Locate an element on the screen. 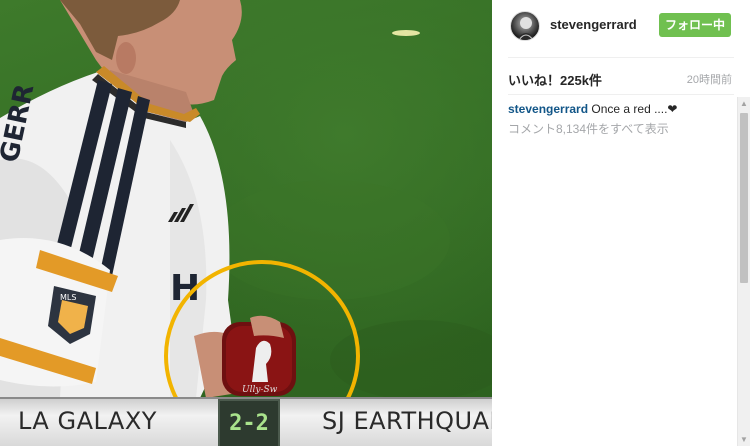 This screenshot has height=446, width=750. home-team: LA GALAXY is located at coordinates (87, 421).